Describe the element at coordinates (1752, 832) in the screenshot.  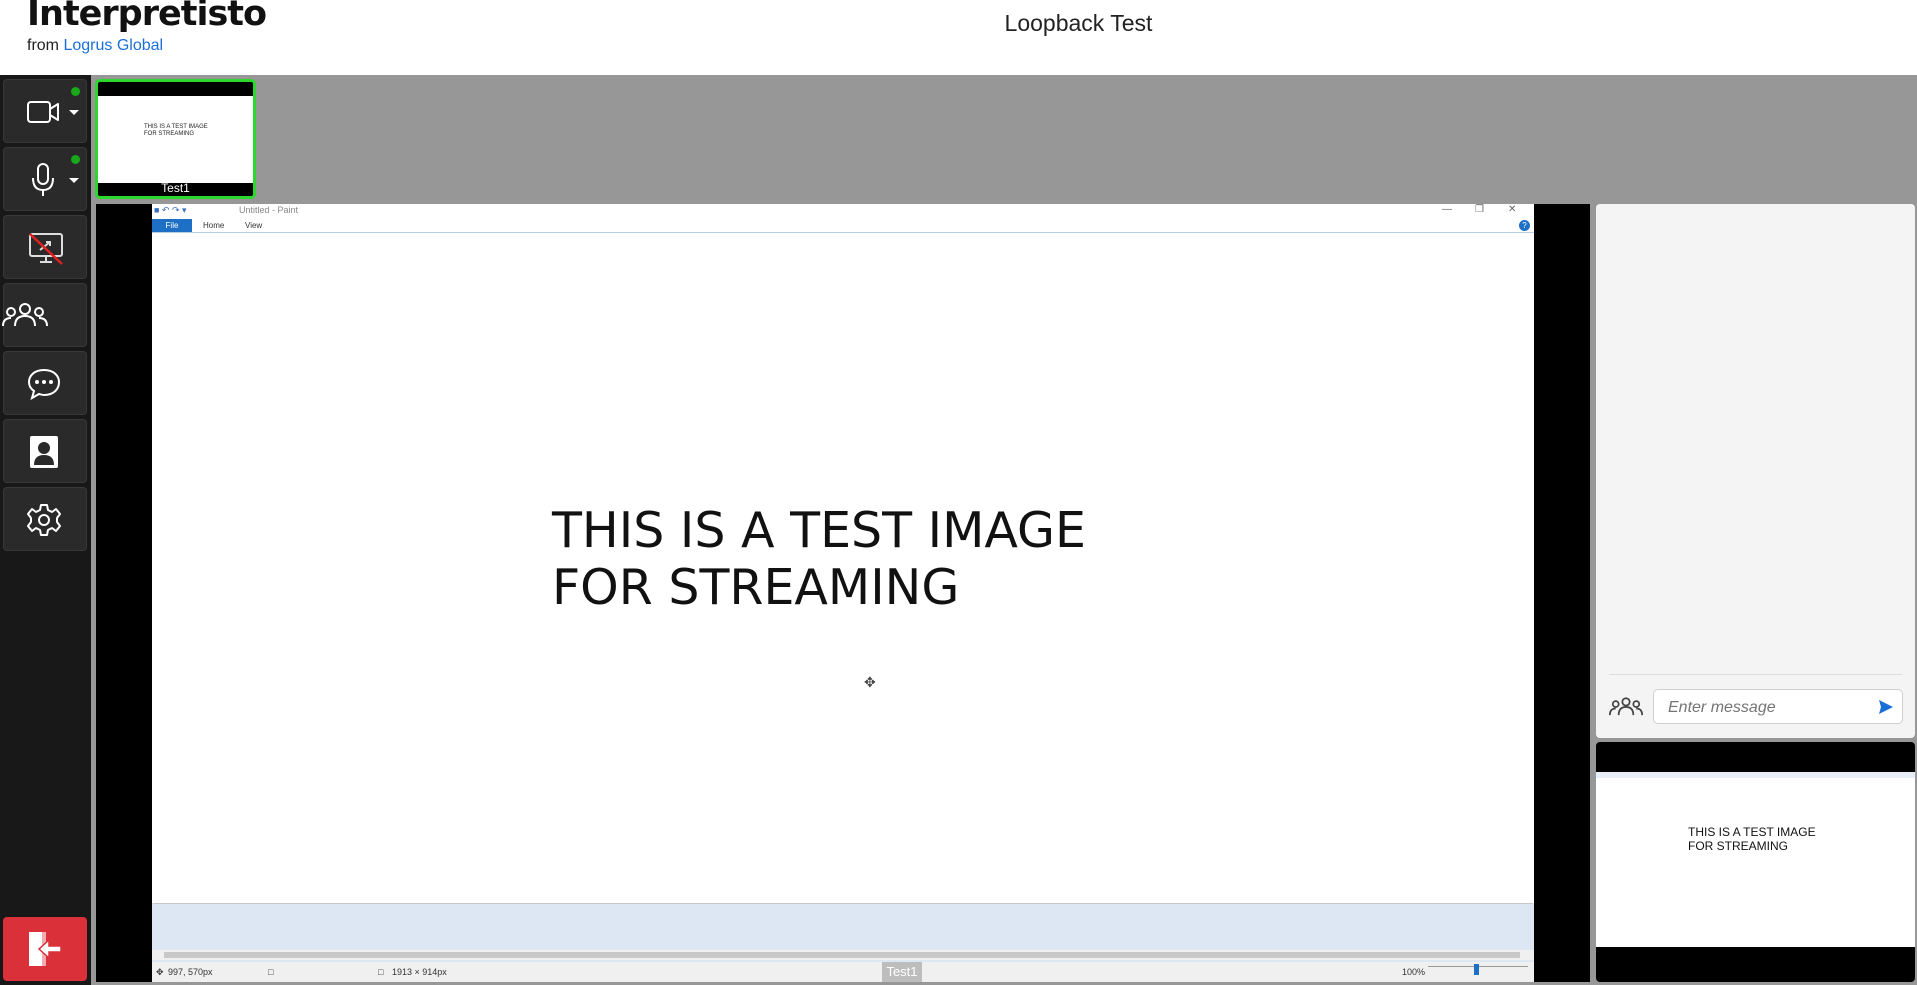
I see `preview-text-line1: THIS IS A TEST IMAGE` at that location.